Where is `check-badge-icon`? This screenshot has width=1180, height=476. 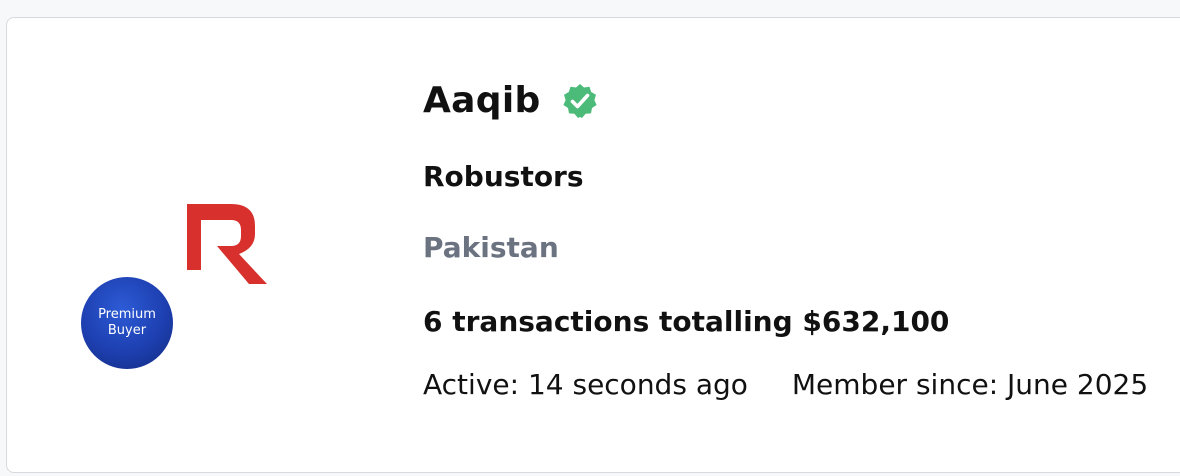
check-badge-icon is located at coordinates (580, 101).